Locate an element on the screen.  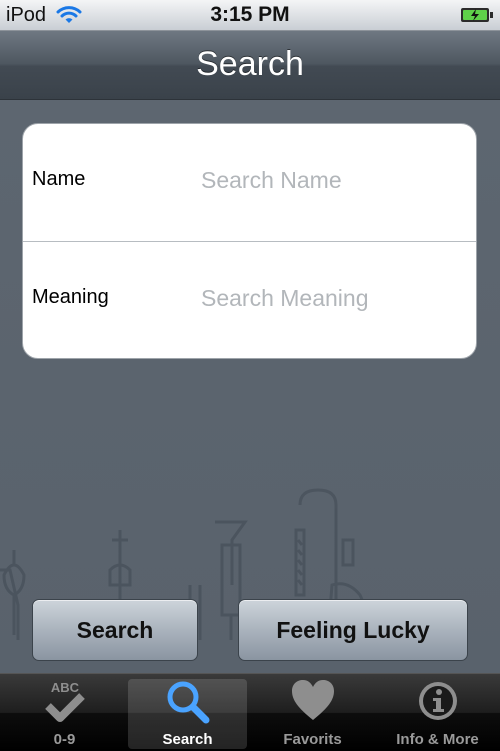
status-time: 3:15 PM is located at coordinates (250, 14).